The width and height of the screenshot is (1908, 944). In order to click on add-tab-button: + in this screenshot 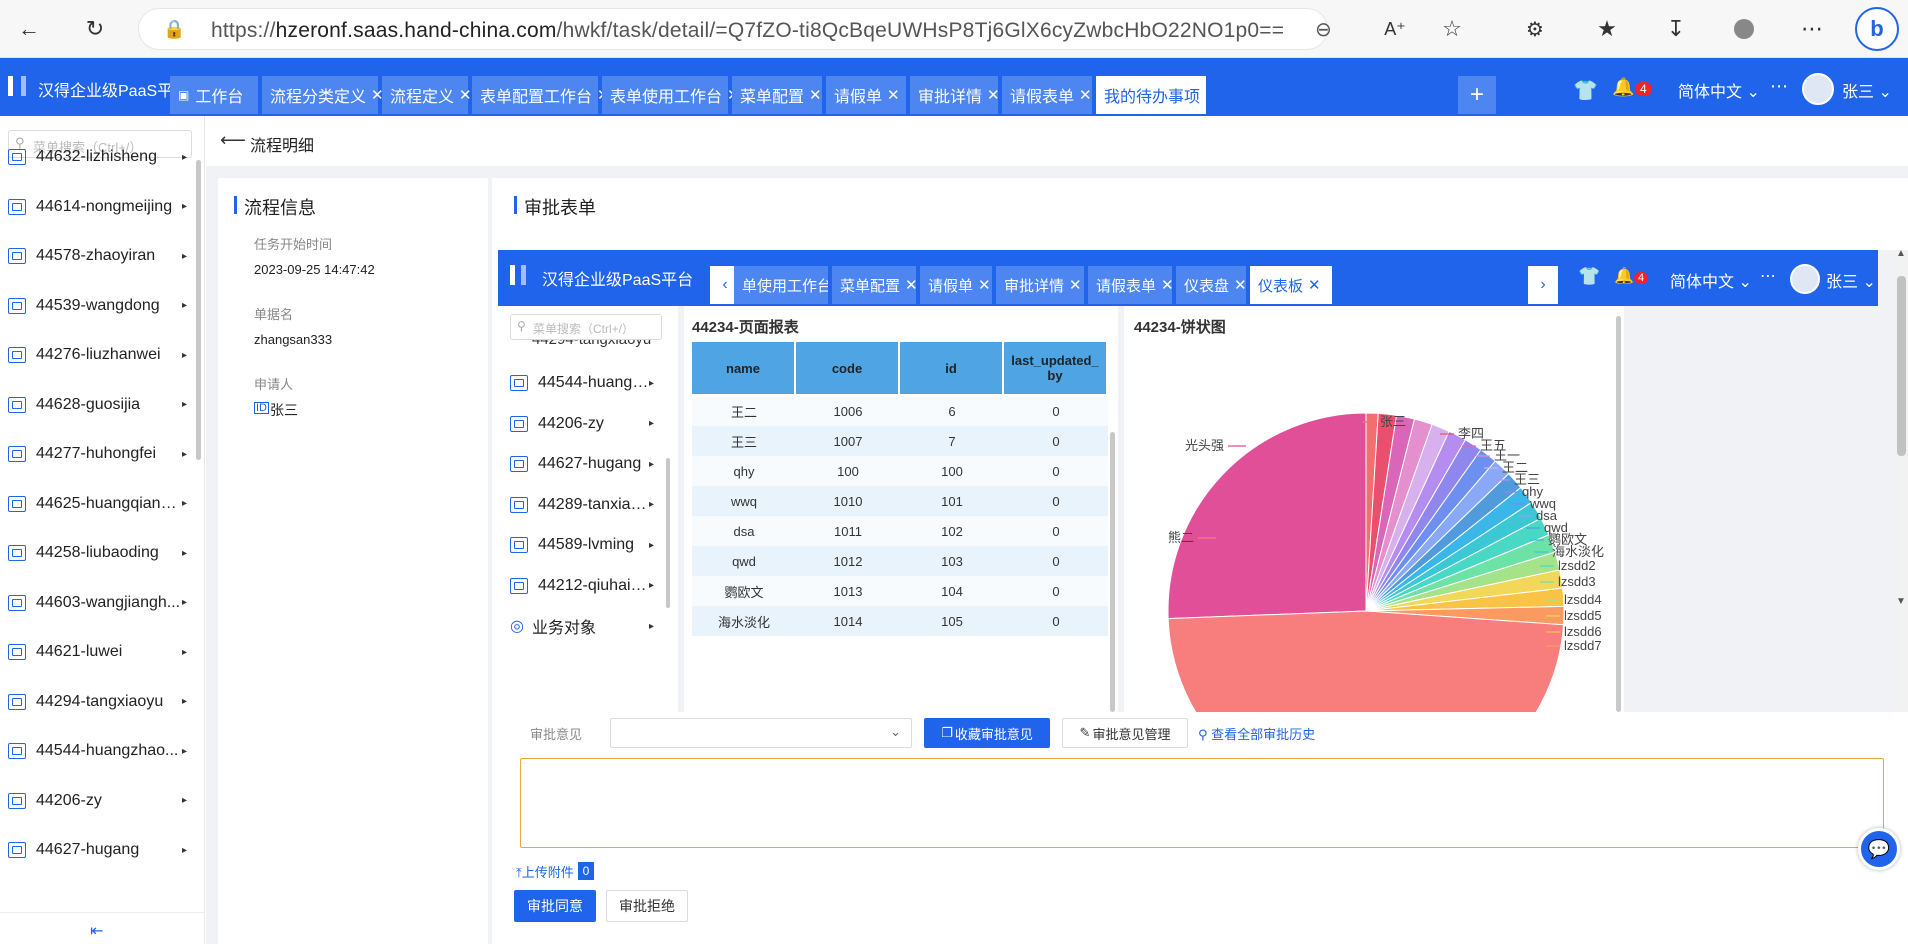, I will do `click(1477, 95)`.